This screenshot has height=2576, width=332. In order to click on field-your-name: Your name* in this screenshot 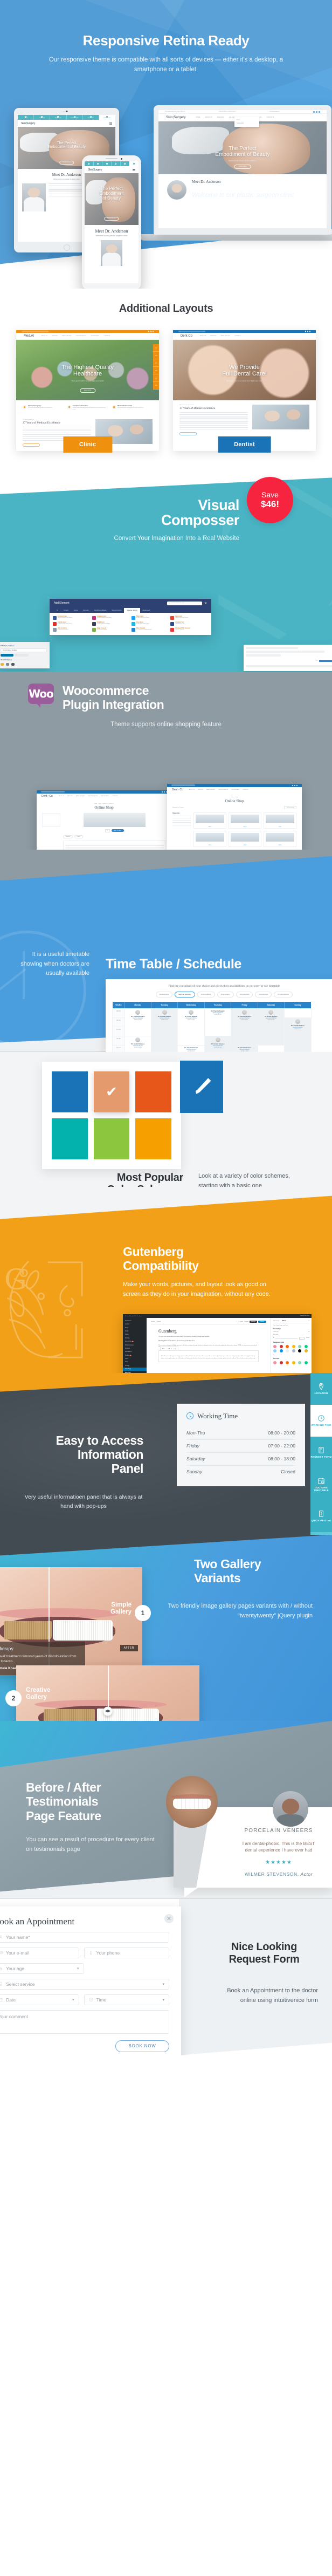, I will do `click(84, 1937)`.